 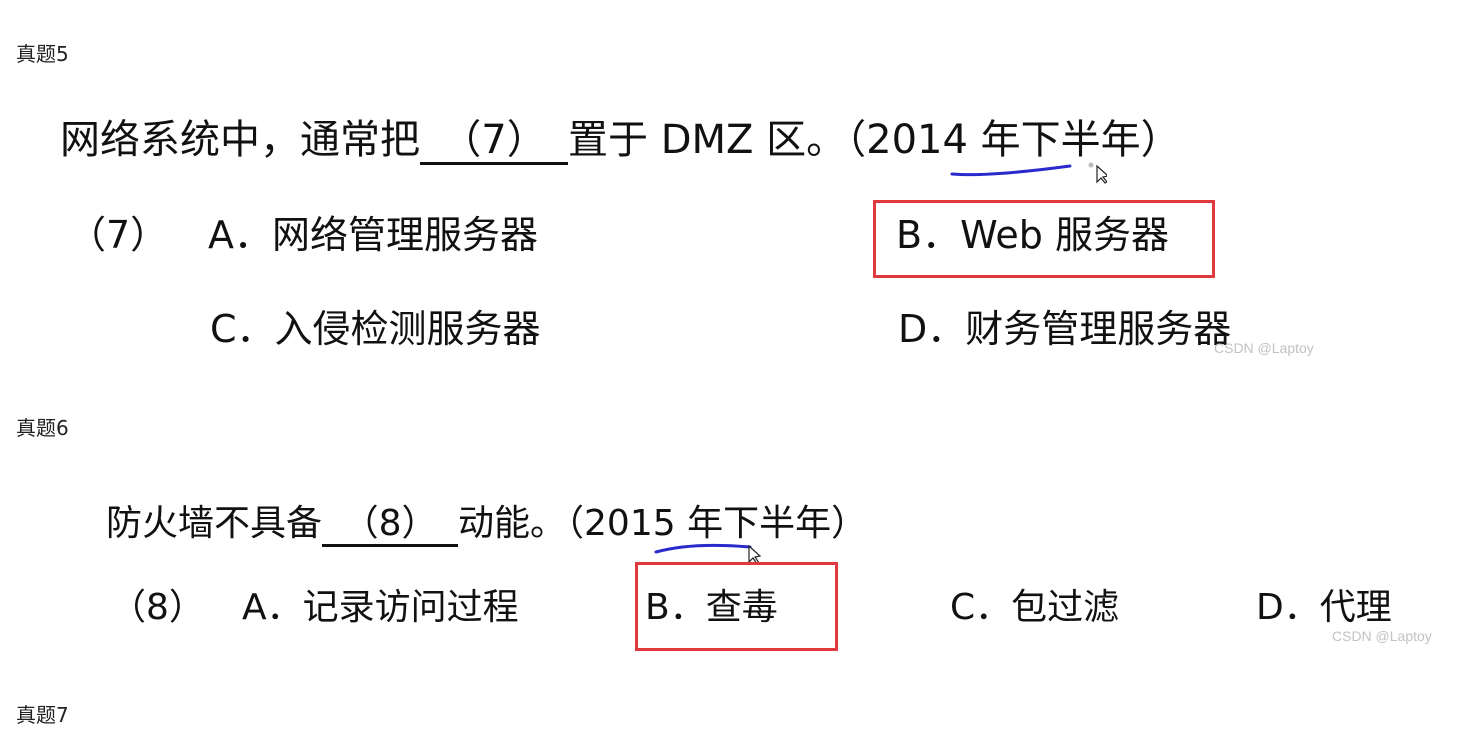 I want to click on option-text: 包过滤, so click(x=1065, y=607).